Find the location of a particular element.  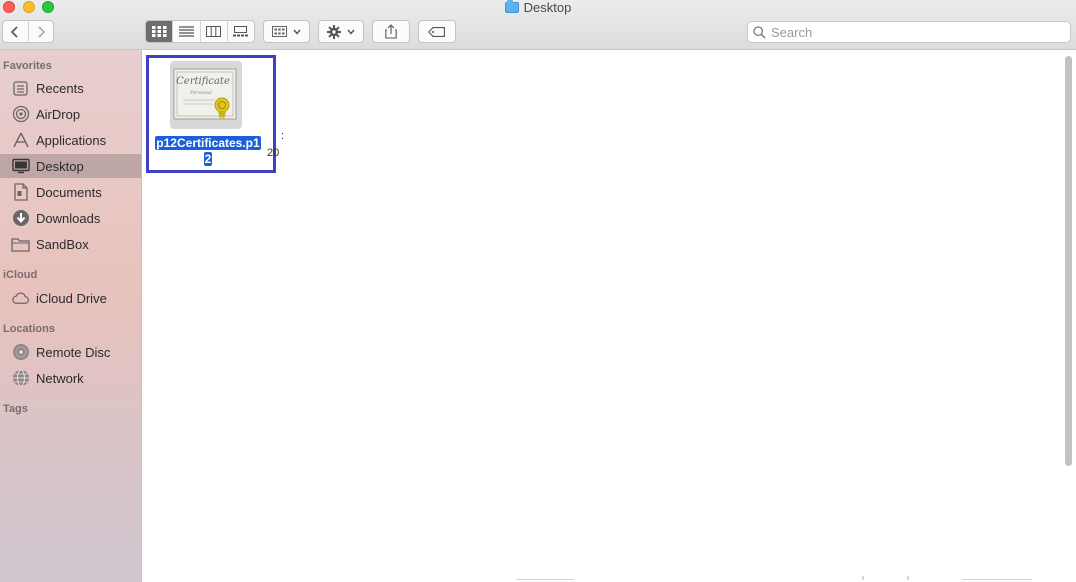

gallery-view-button is located at coordinates (240, 31).